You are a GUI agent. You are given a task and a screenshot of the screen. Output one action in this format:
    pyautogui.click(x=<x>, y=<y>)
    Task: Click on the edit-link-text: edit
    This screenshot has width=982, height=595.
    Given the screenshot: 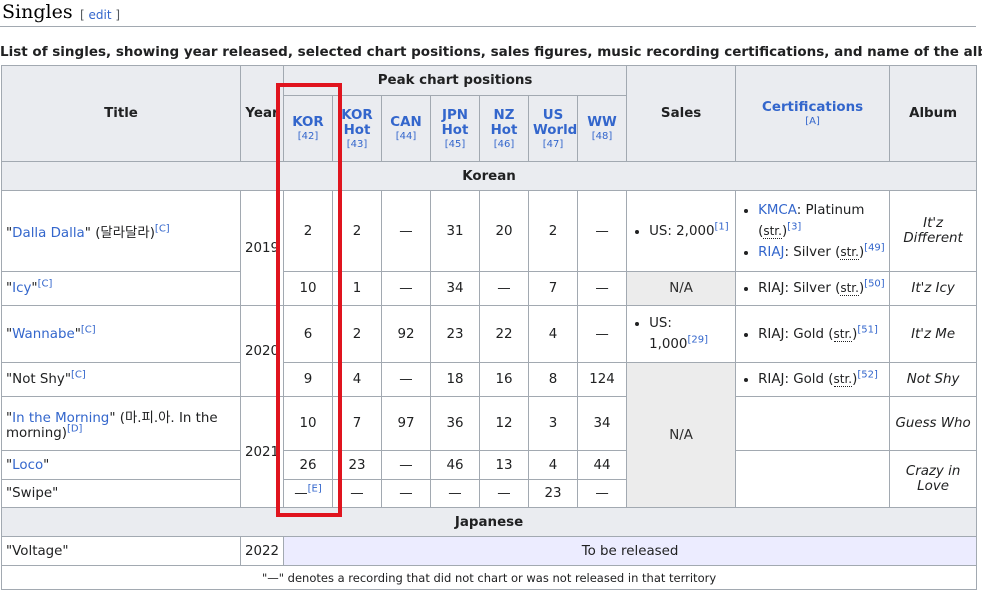 What is the action you would take?
    pyautogui.click(x=100, y=15)
    